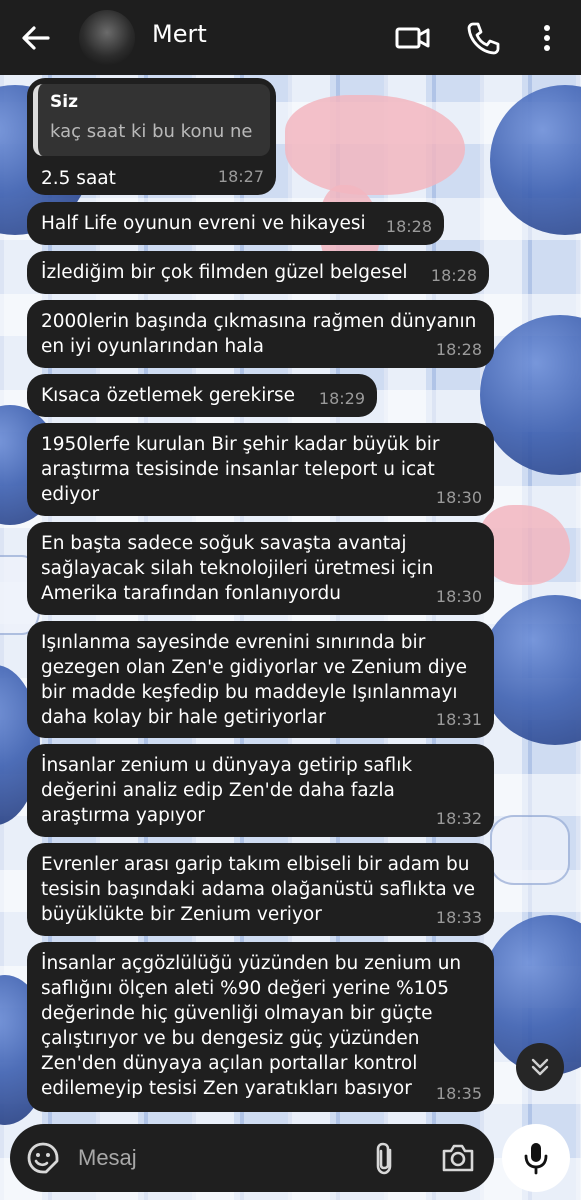 The width and height of the screenshot is (581, 1200). Describe the element at coordinates (107, 38) in the screenshot. I see `contact-avatar` at that location.